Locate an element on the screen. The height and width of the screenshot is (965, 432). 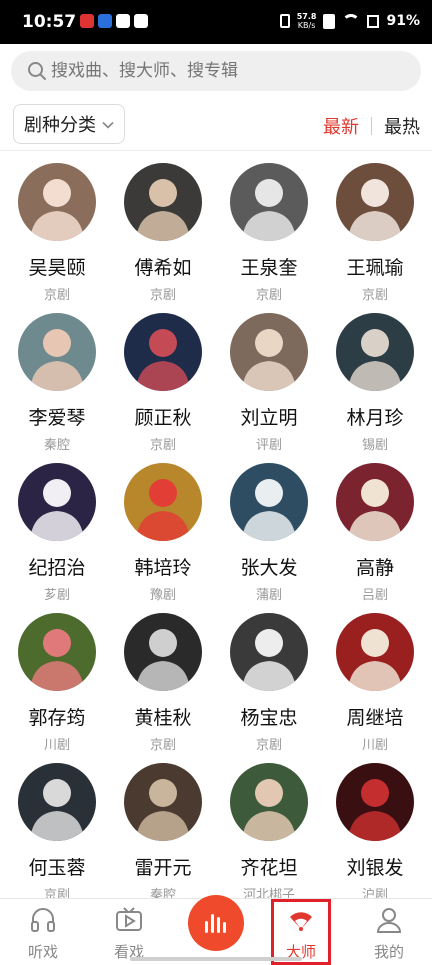
sort-hot-tab: 最热 is located at coordinates (402, 126).